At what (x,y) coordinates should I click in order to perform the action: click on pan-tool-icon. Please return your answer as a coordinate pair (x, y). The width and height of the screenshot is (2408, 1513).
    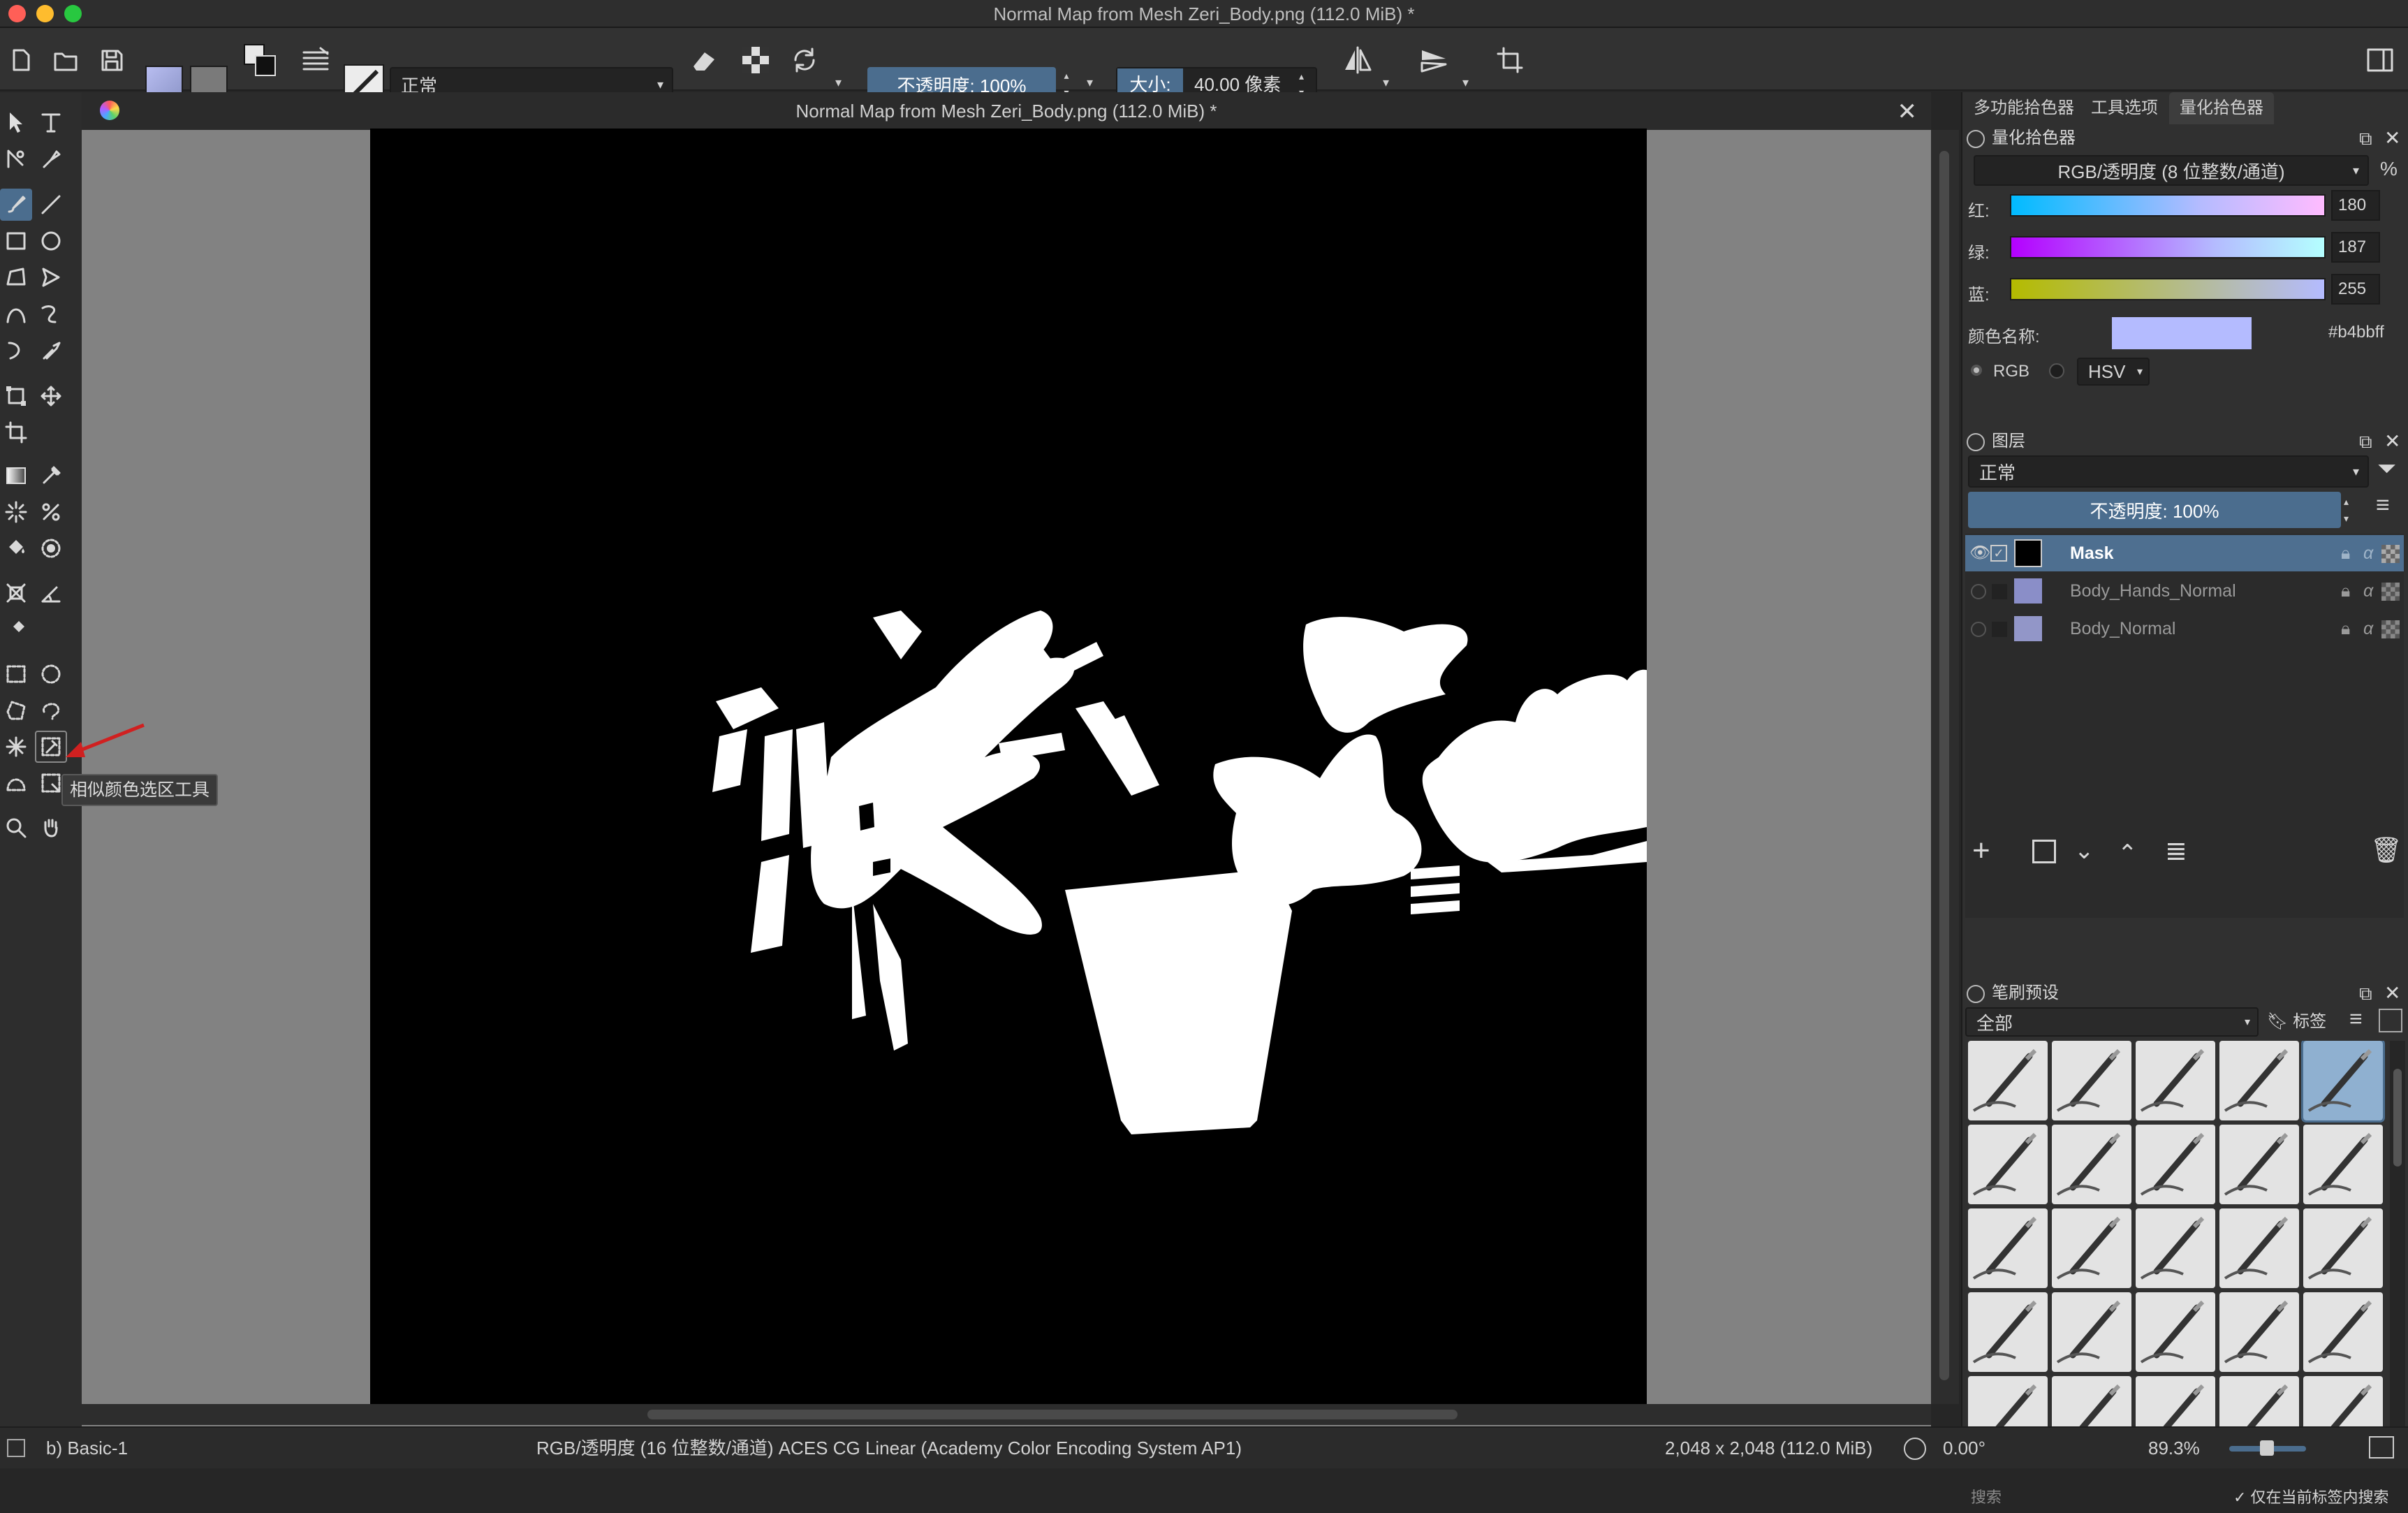
    Looking at the image, I should click on (51, 828).